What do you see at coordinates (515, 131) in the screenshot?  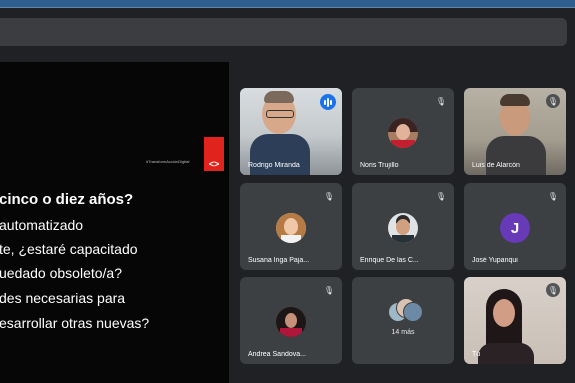 I see `participant-tile-luis: 🎙 Luis de Alarcón` at bounding box center [515, 131].